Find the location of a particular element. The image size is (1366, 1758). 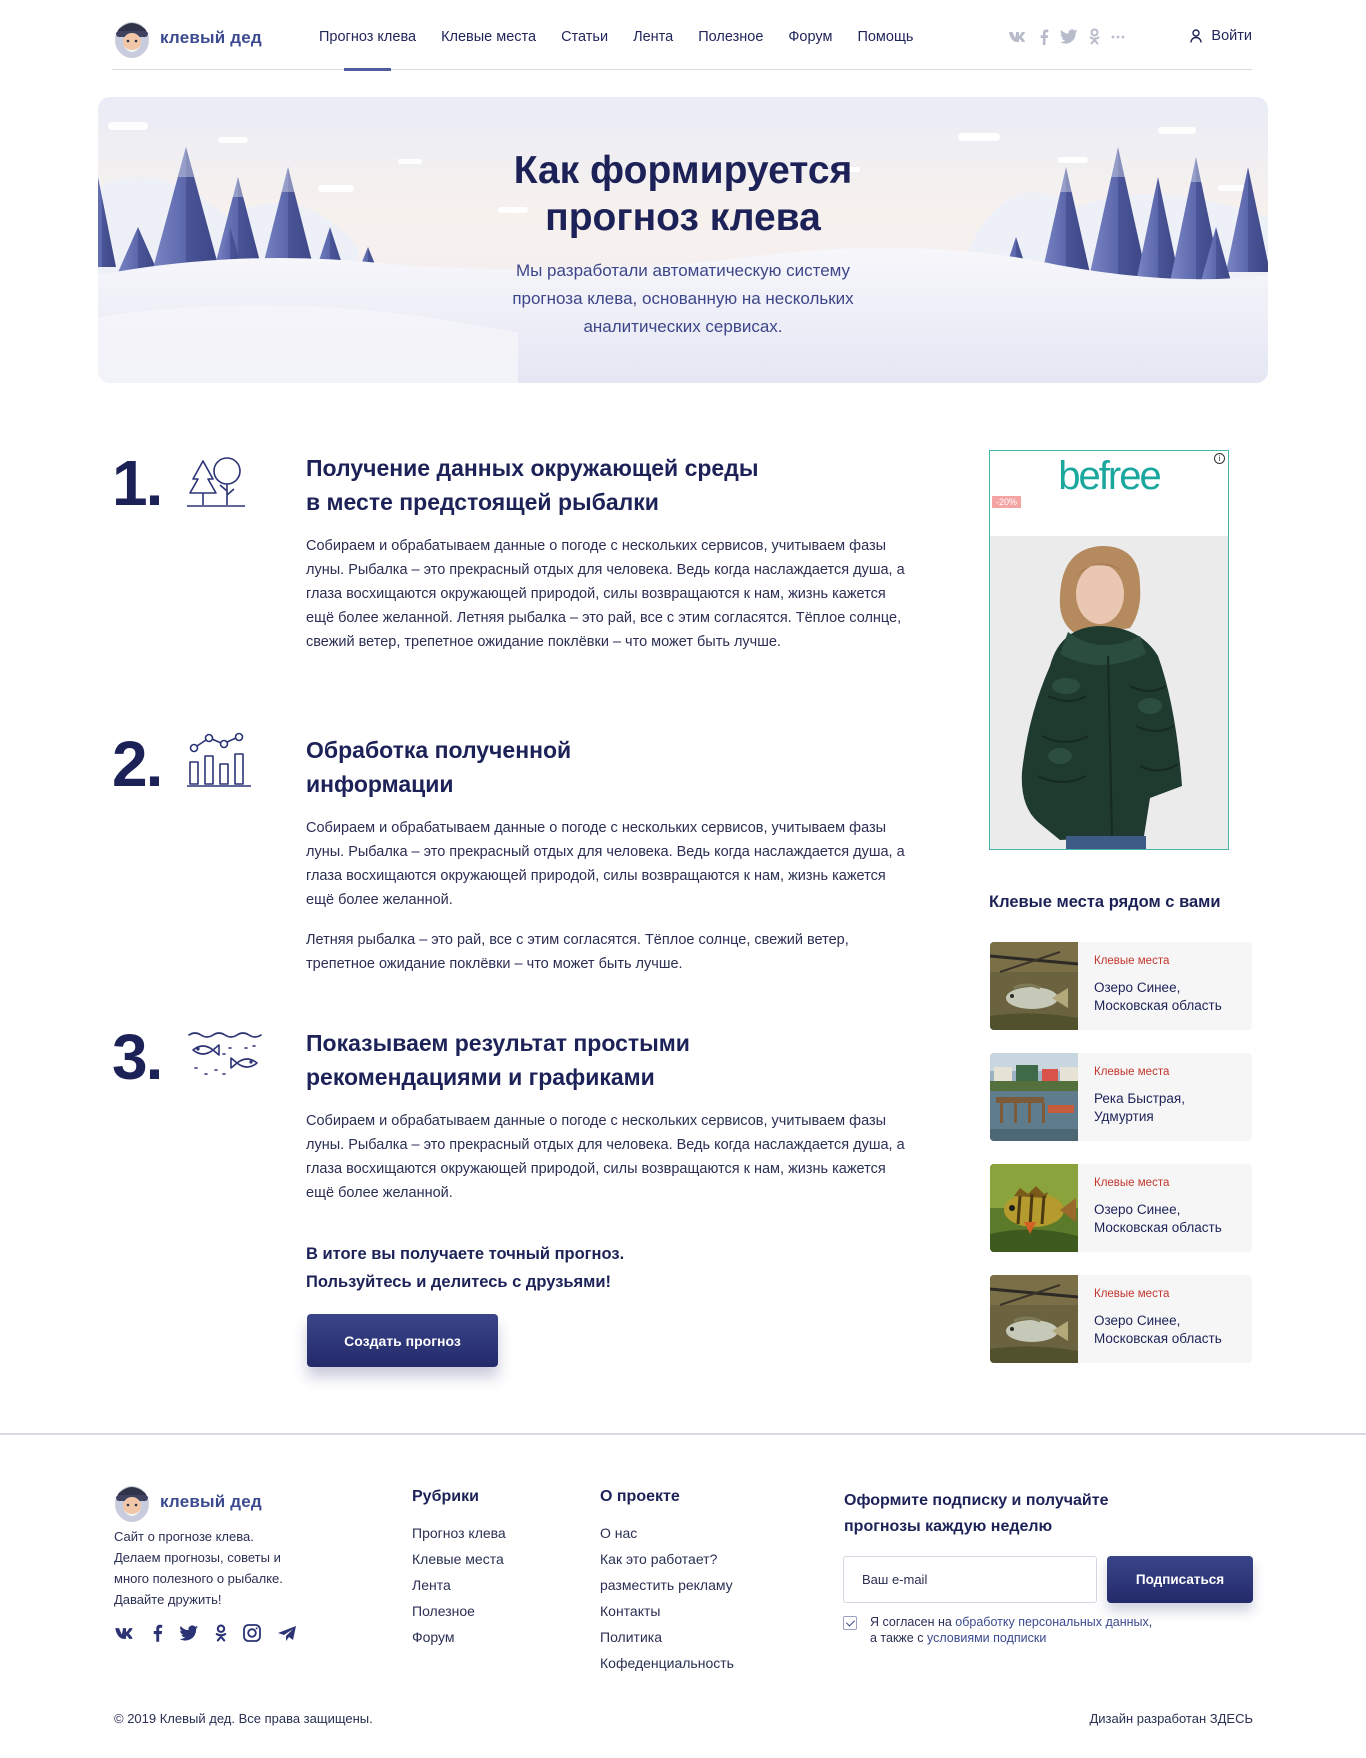

nav-forum: Форум is located at coordinates (810, 37).